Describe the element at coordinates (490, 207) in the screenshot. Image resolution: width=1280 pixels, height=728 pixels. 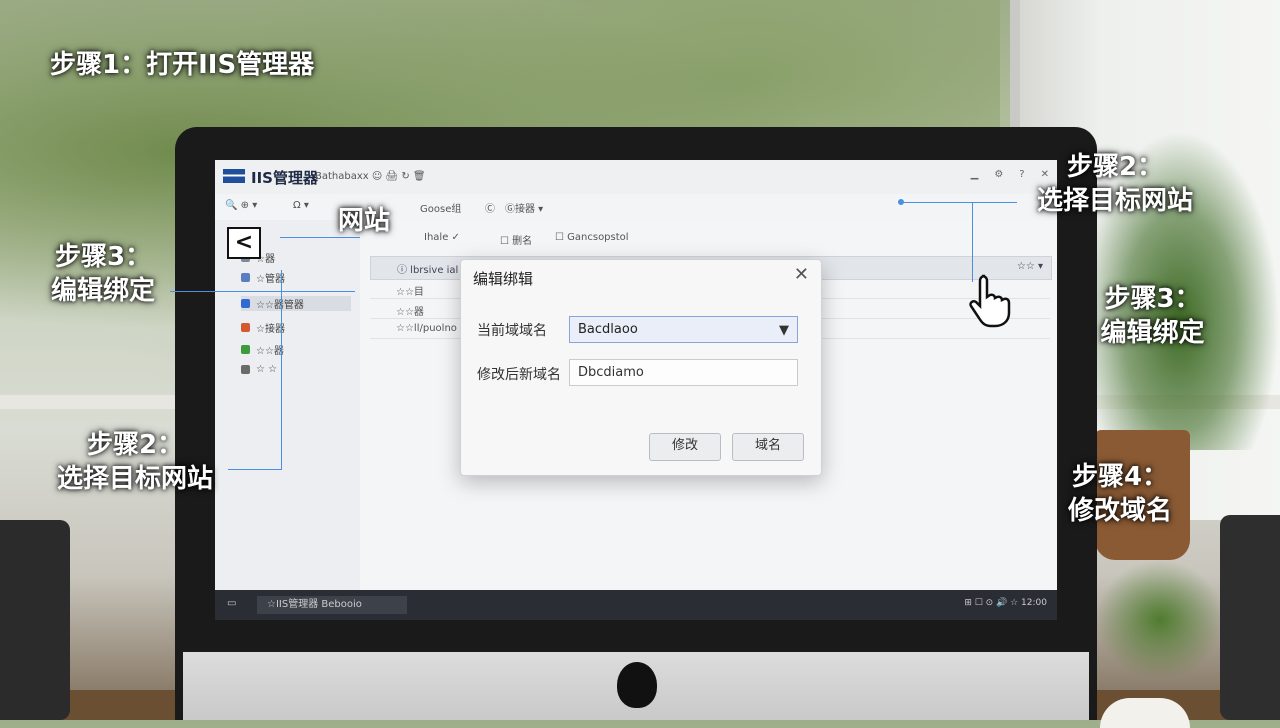
I see `toolbar-item: Ⓒ` at that location.